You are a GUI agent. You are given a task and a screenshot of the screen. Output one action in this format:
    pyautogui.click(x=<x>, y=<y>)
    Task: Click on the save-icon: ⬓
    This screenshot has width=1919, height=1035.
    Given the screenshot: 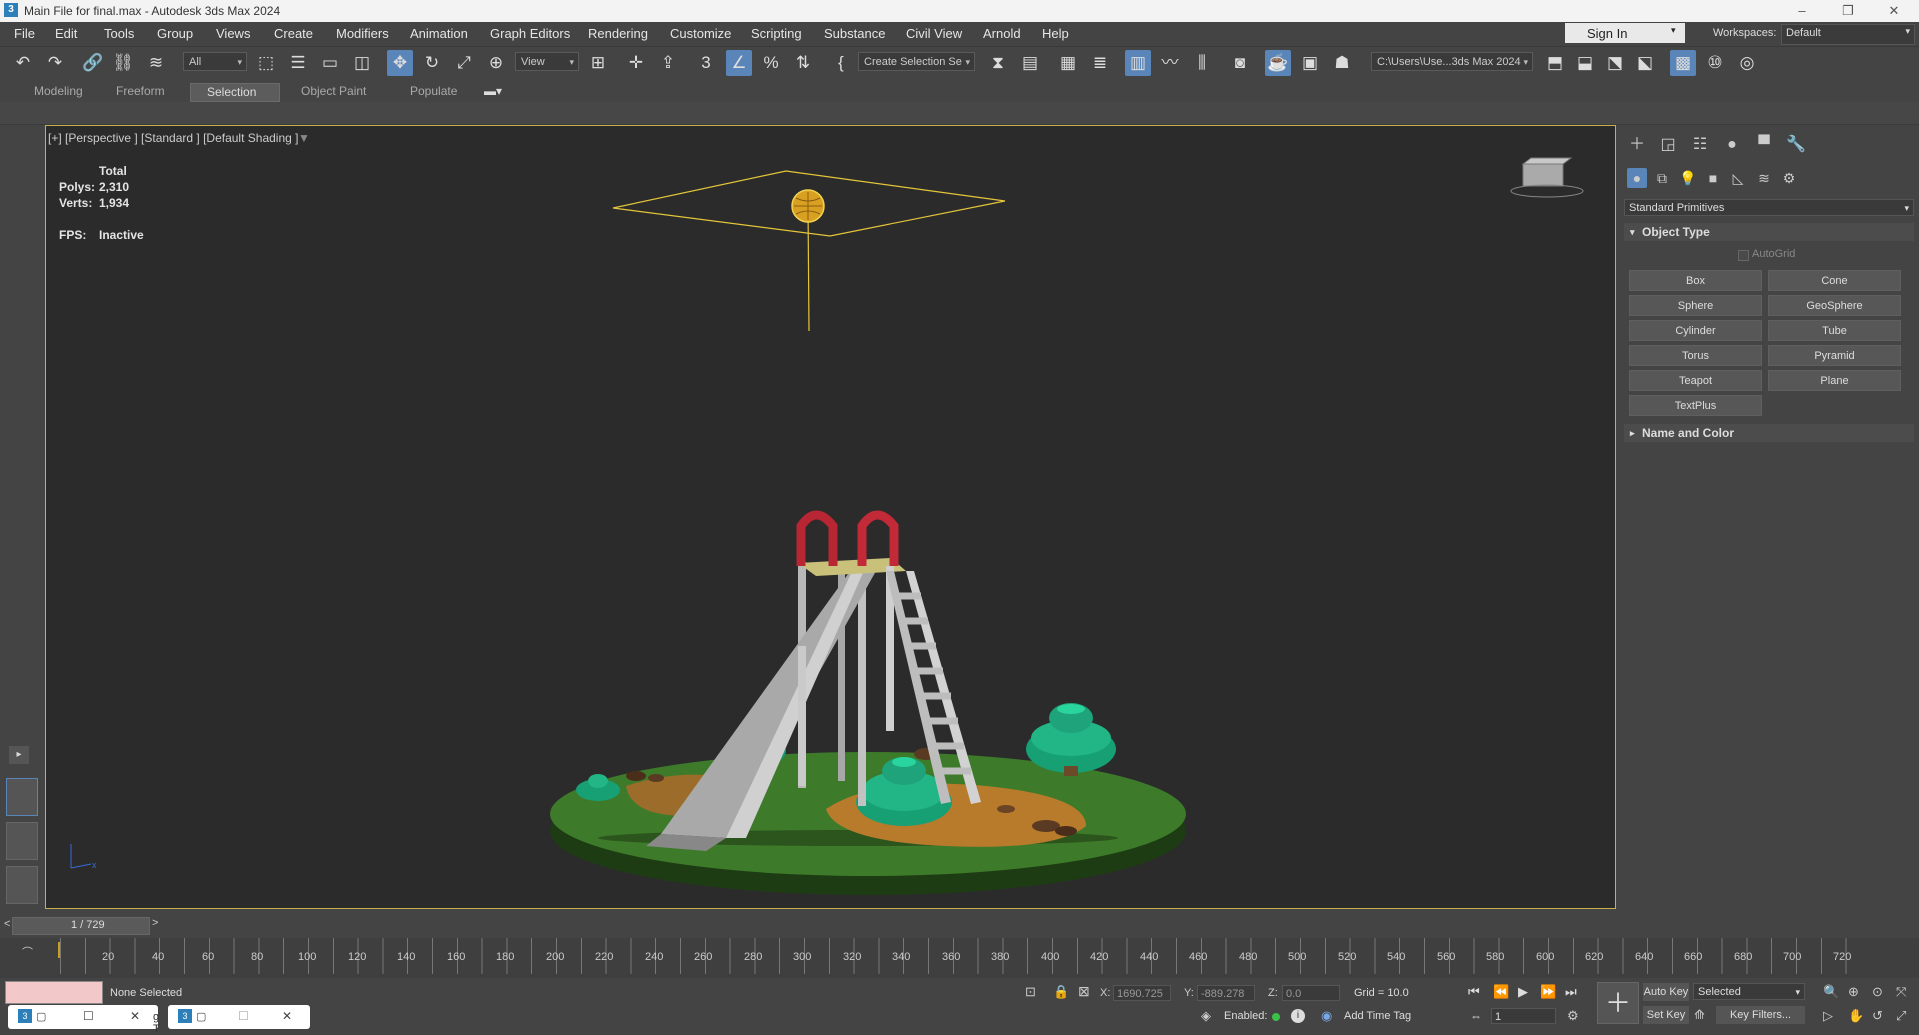 What is the action you would take?
    pyautogui.click(x=1585, y=63)
    